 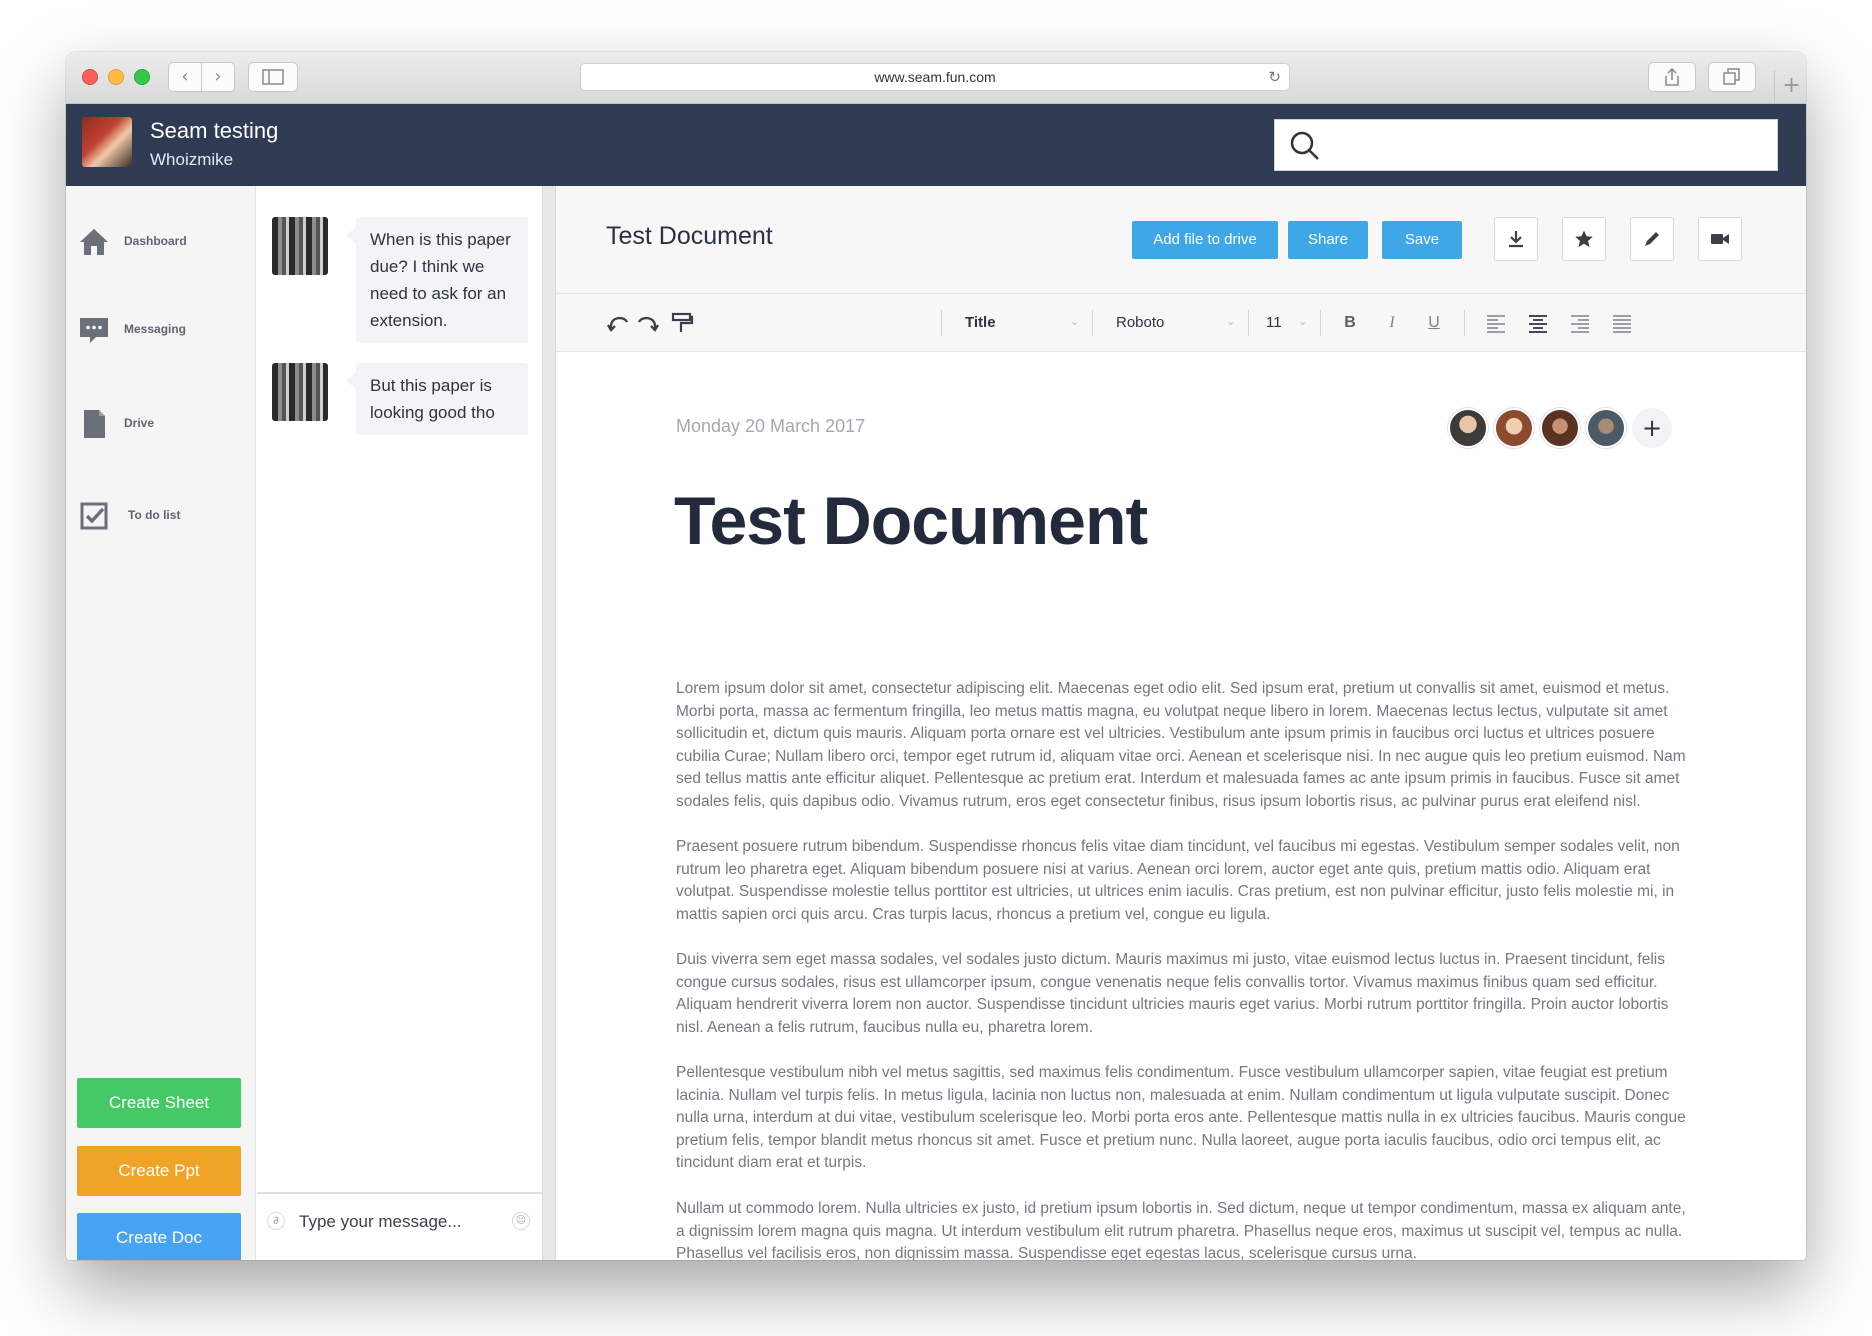 I want to click on browser-toolbar: ‹ › www.seam.fun.com ↻ +, so click(x=936, y=78).